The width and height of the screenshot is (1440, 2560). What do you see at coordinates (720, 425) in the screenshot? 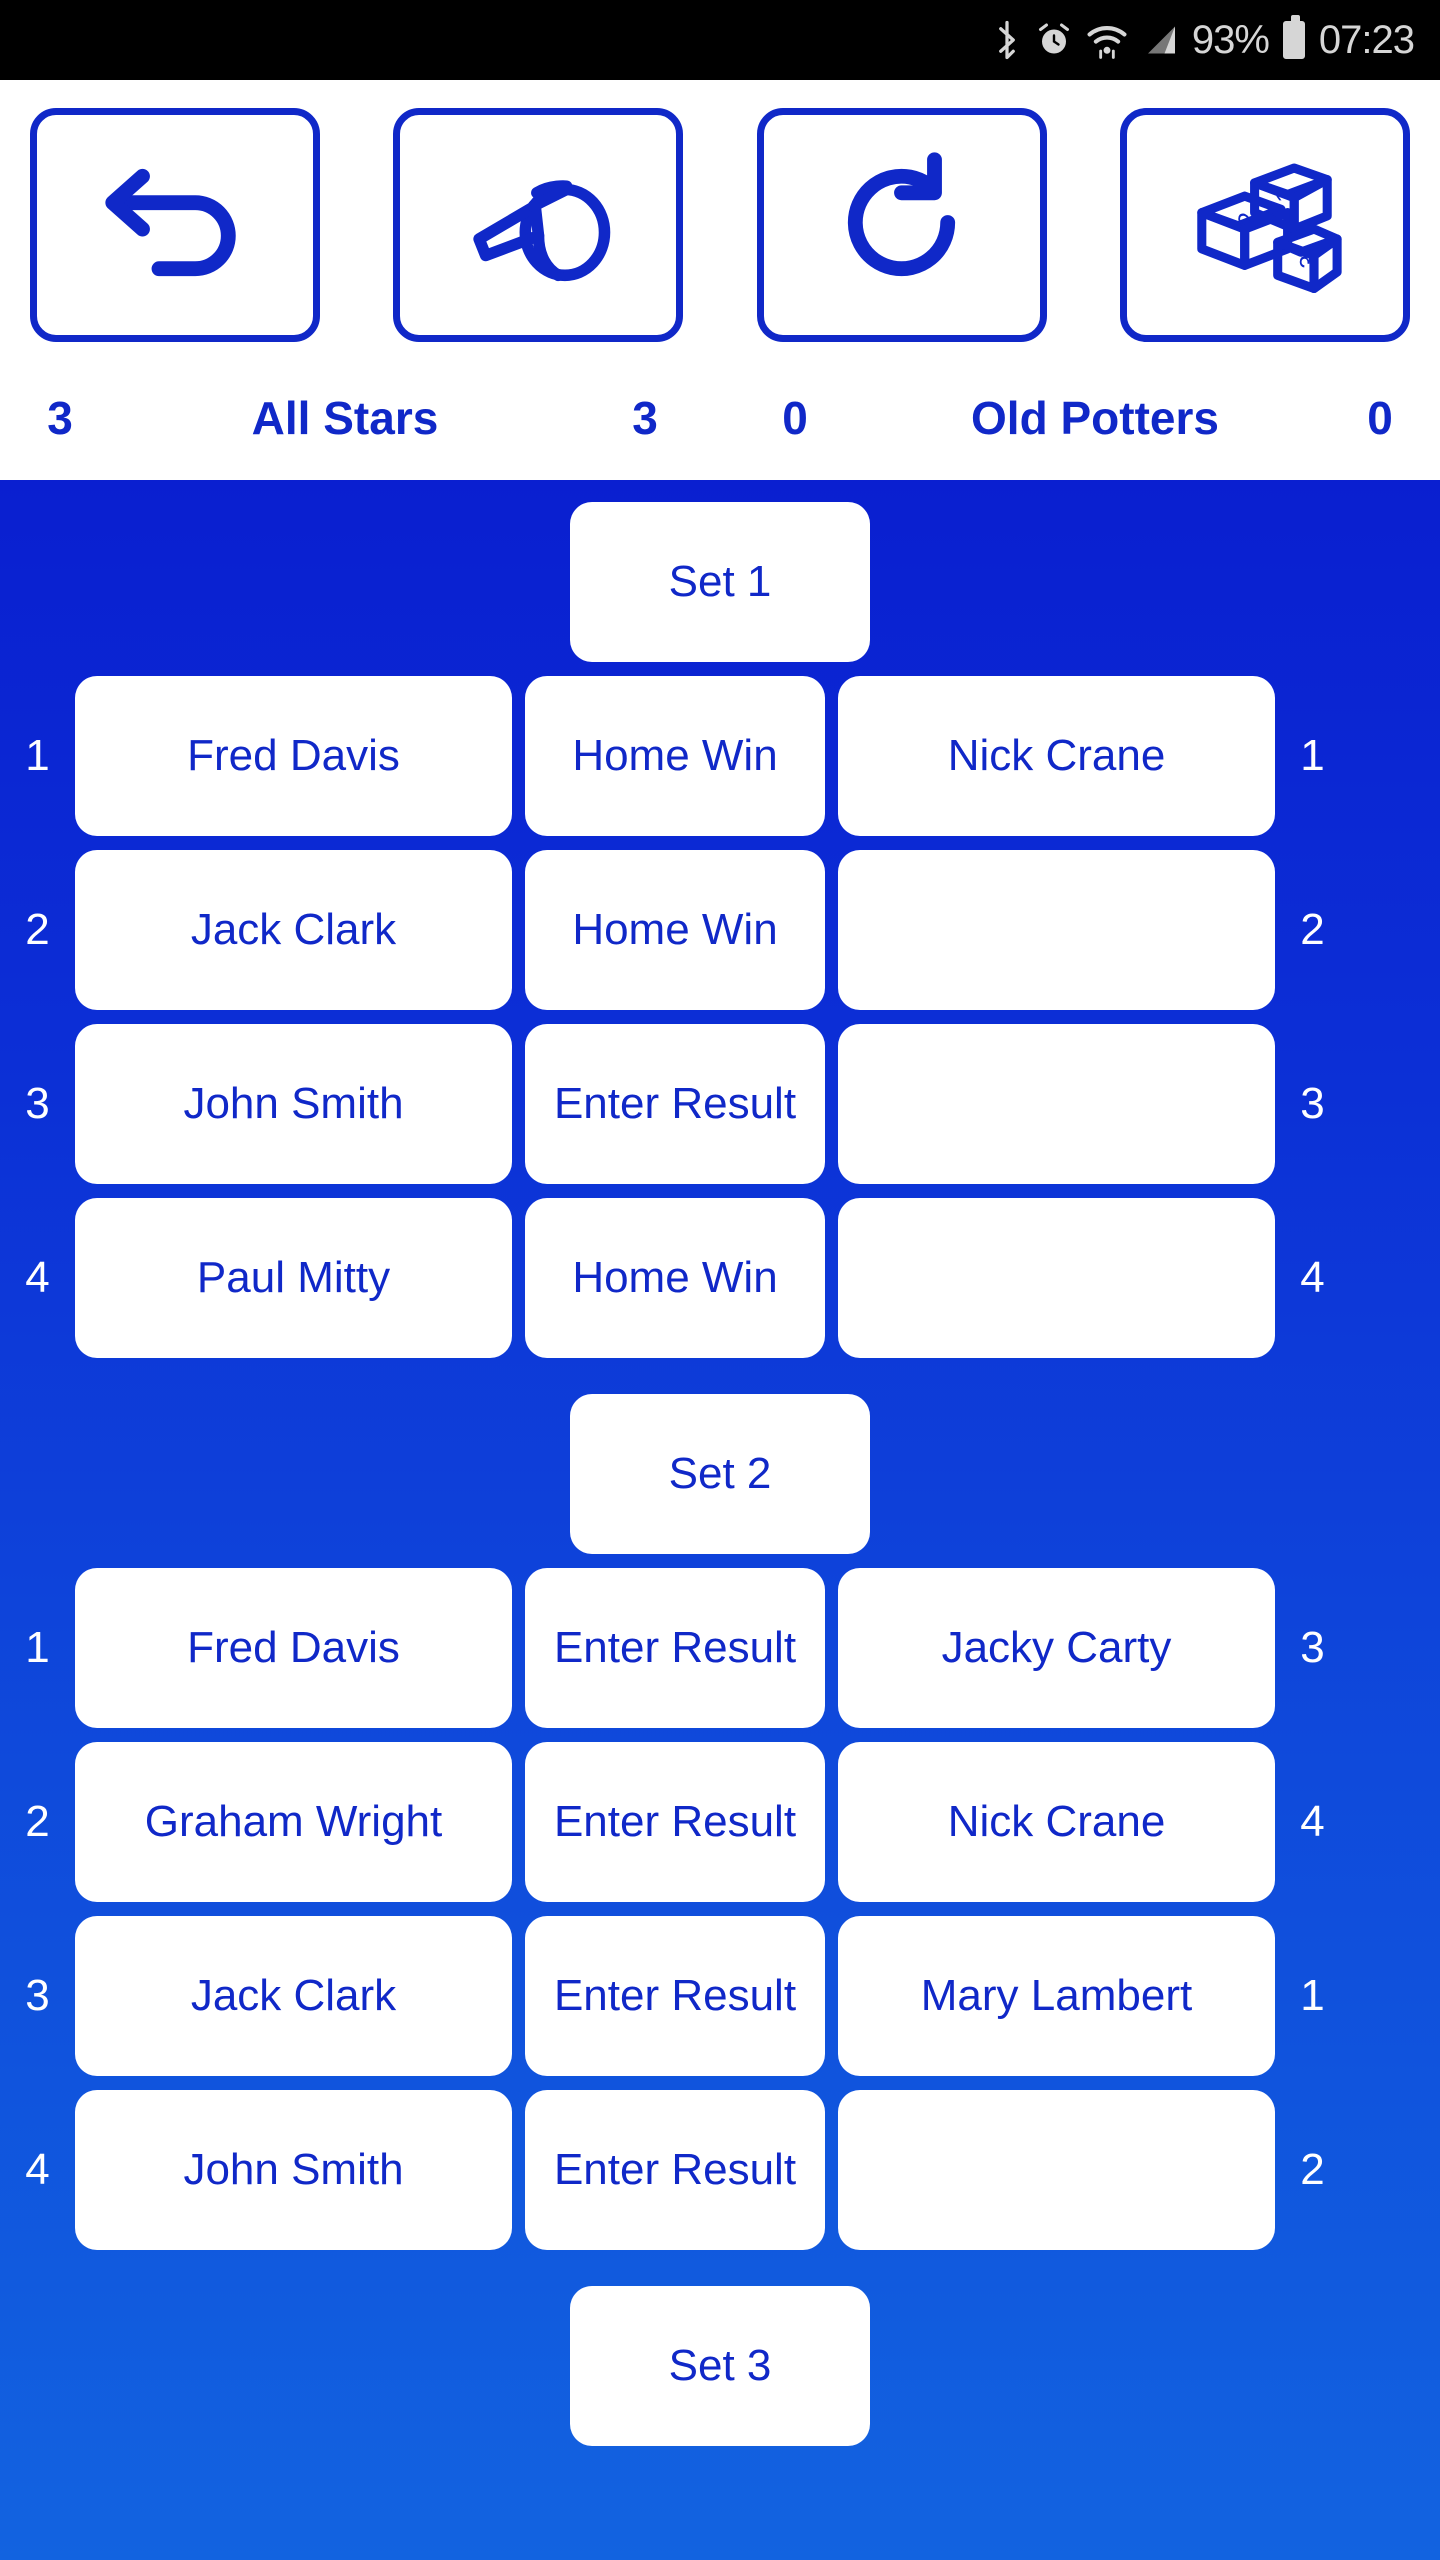
I see `scoreboard: 3 All Stars 3 0 Old Potters 0` at bounding box center [720, 425].